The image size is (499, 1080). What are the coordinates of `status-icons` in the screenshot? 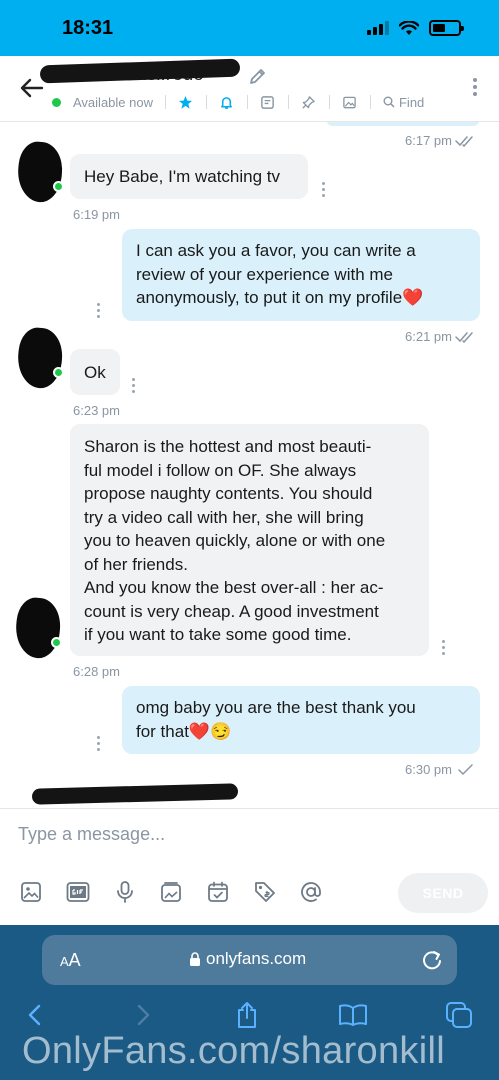 It's located at (415, 28).